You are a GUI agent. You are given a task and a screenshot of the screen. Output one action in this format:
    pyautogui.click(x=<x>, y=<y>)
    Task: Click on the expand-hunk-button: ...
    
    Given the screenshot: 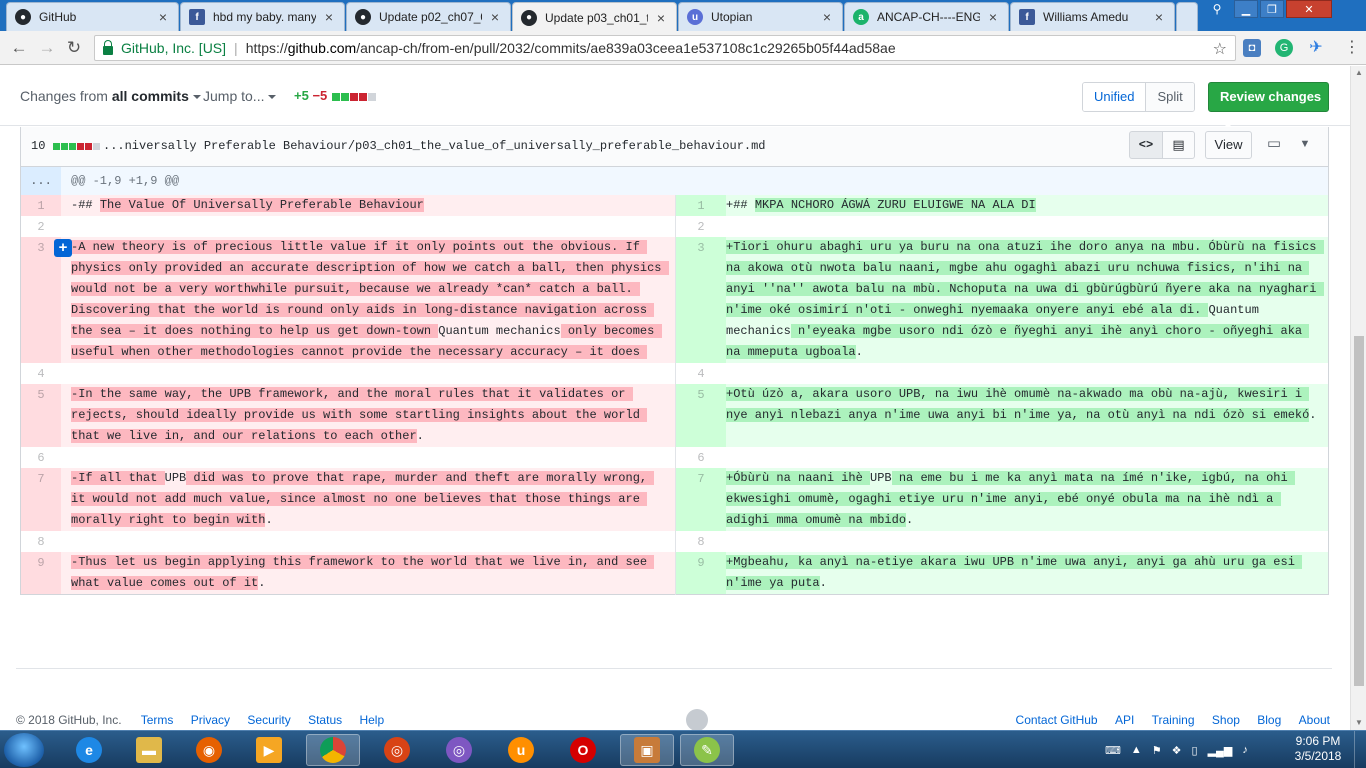 What is the action you would take?
    pyautogui.click(x=41, y=181)
    